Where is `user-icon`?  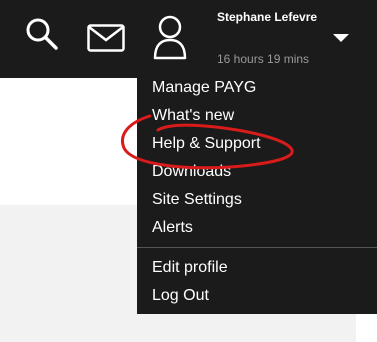
user-icon is located at coordinates (170, 37).